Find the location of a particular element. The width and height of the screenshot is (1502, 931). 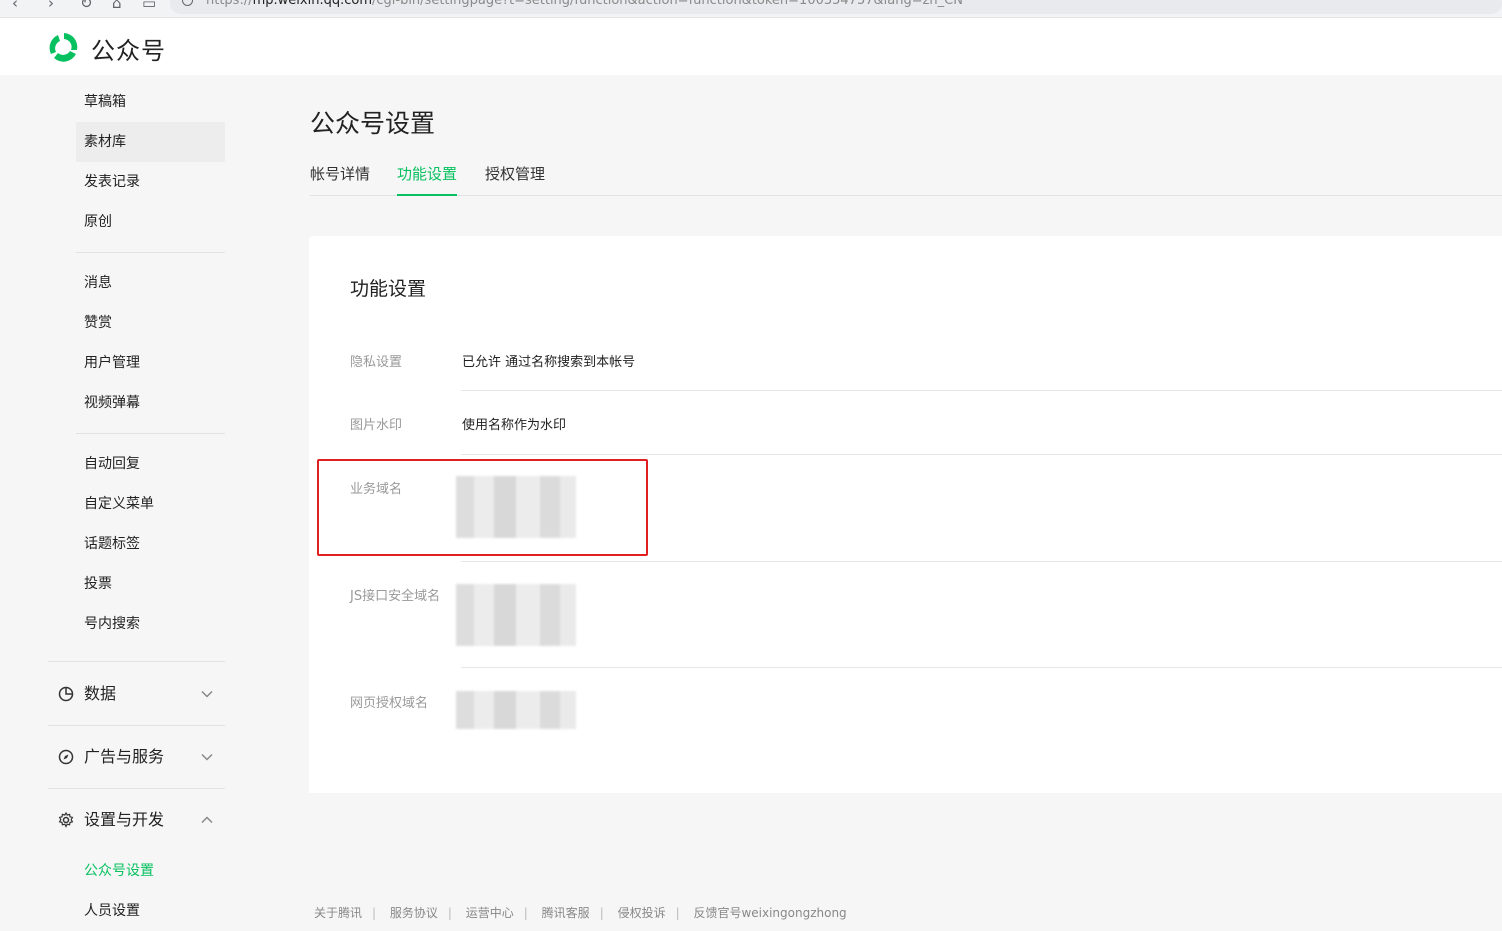

bookmark-icon: ▭ is located at coordinates (149, 6).